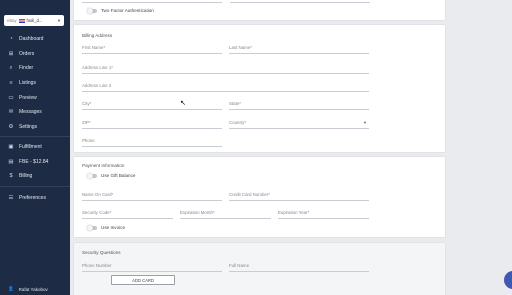  Describe the element at coordinates (11, 176) in the screenshot. I see `dollar-icon: $` at that location.